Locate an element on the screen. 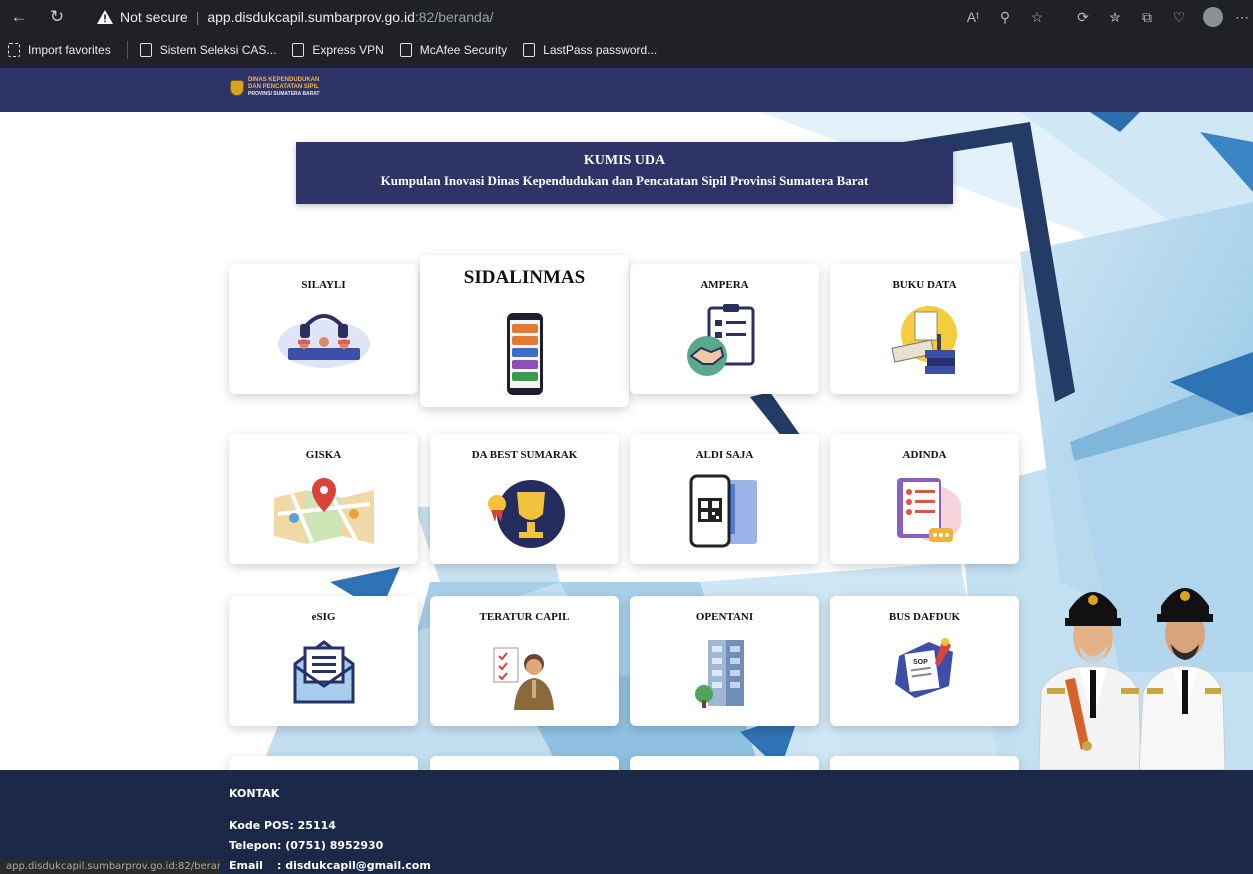  bookmark-item: Express VPN is located at coordinates (338, 50).